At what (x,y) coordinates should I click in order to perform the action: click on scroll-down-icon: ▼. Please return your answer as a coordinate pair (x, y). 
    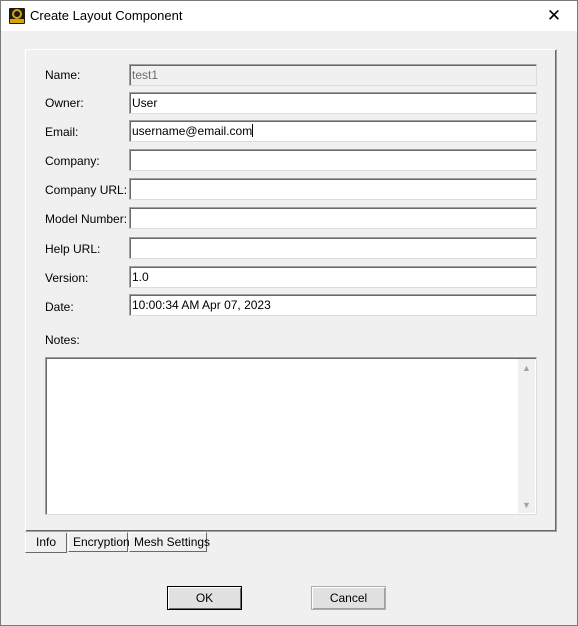
    Looking at the image, I should click on (526, 504).